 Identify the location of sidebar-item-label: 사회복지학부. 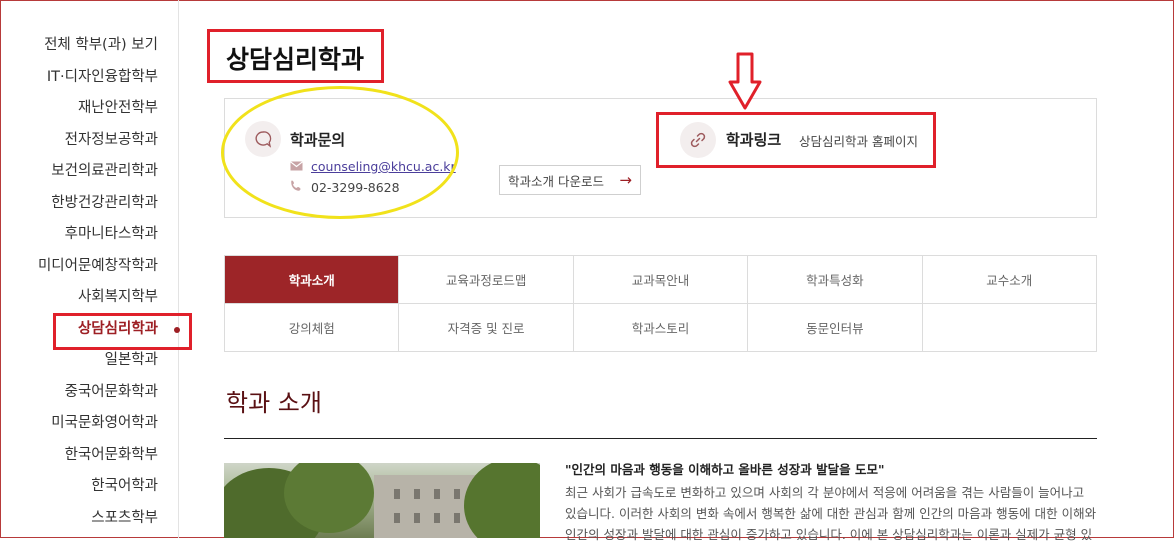
(117, 297).